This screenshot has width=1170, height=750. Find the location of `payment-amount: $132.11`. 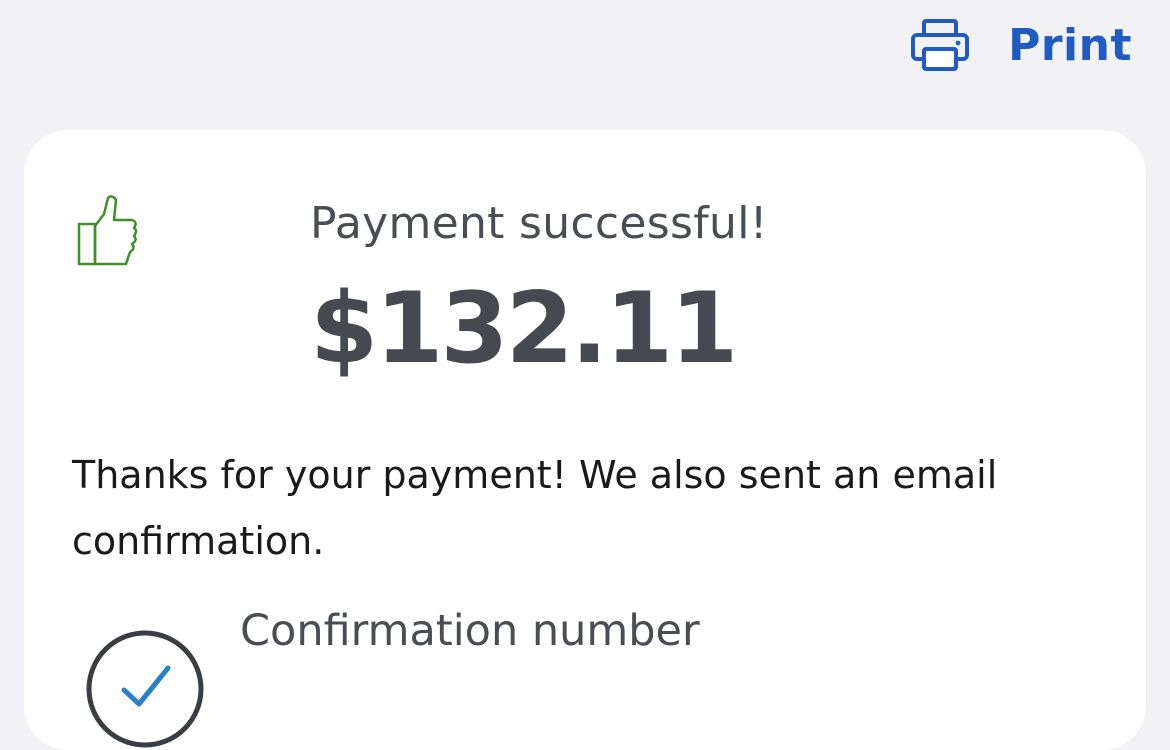

payment-amount: $132.11 is located at coordinates (524, 329).